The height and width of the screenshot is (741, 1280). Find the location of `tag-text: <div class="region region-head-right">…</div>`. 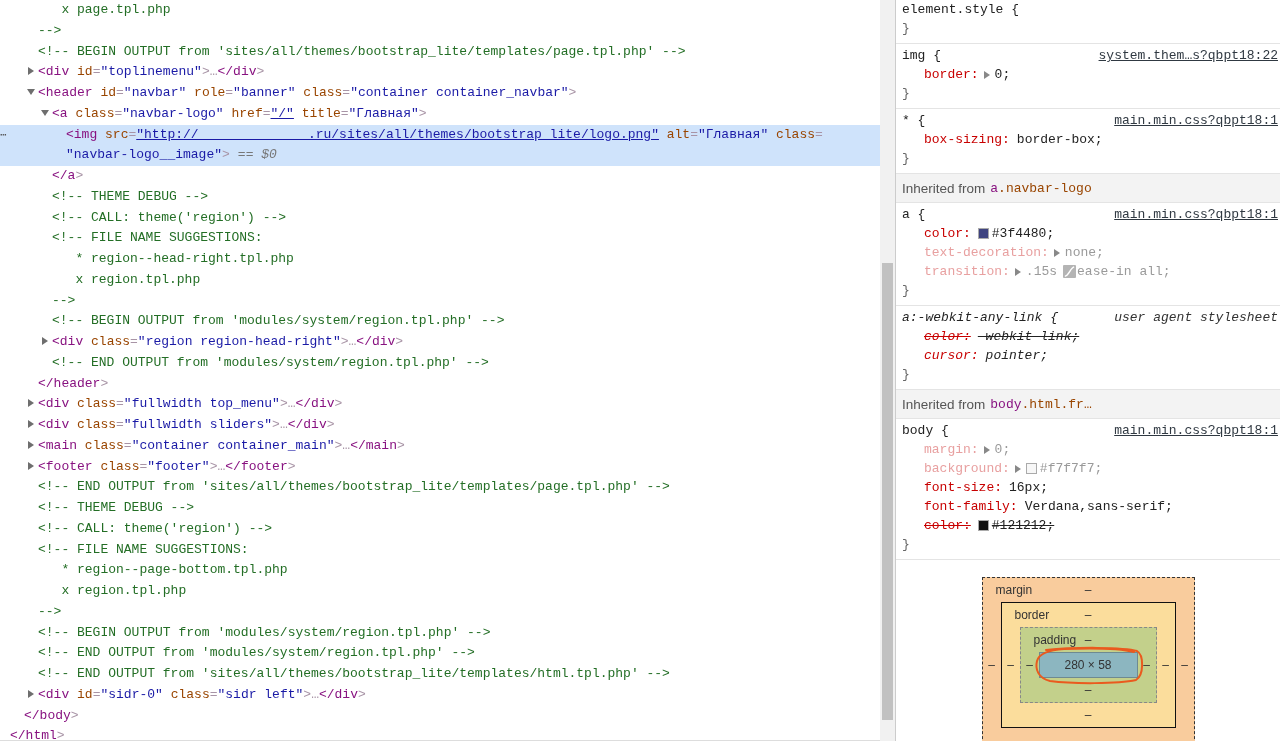

tag-text: <div class="region region-head-right">…</div> is located at coordinates (228, 342).